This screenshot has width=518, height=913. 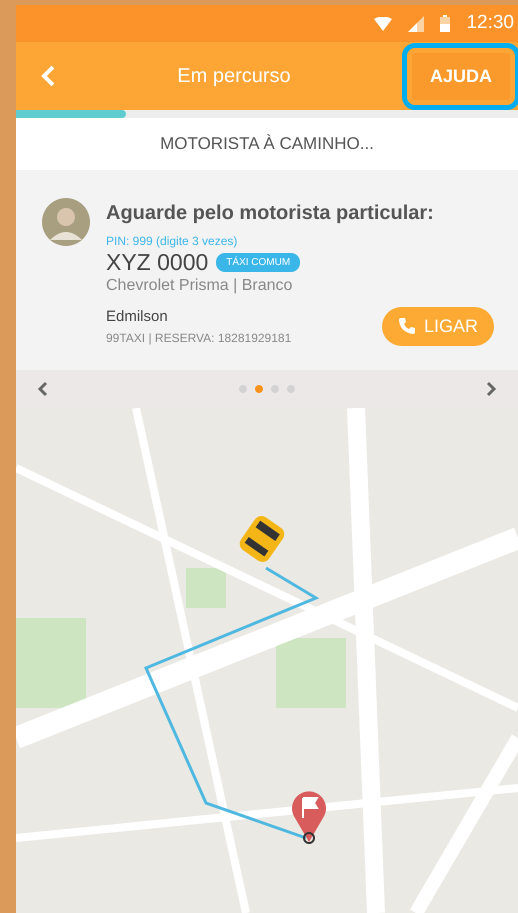 I want to click on card-heading: Aguarde pelo motorista particular:, so click(x=270, y=213).